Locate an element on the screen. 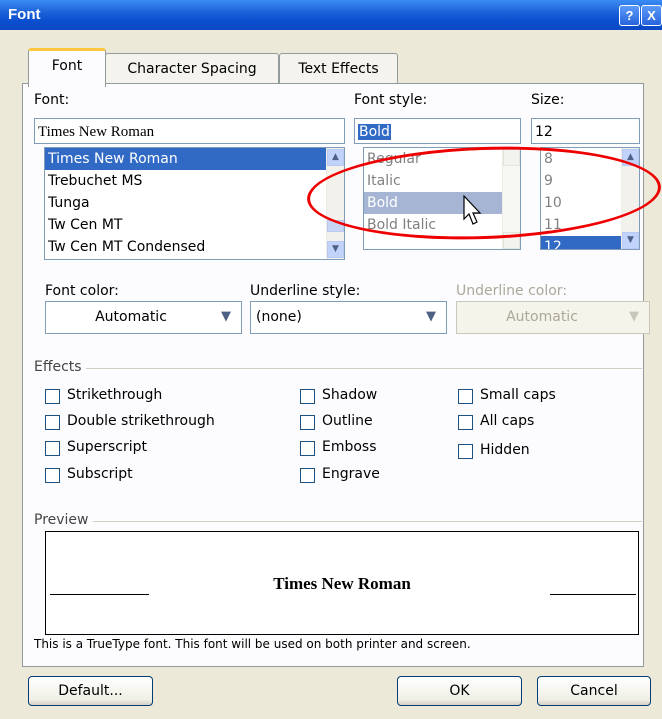  tab-character-spacing: Character Spacing is located at coordinates (192, 68).